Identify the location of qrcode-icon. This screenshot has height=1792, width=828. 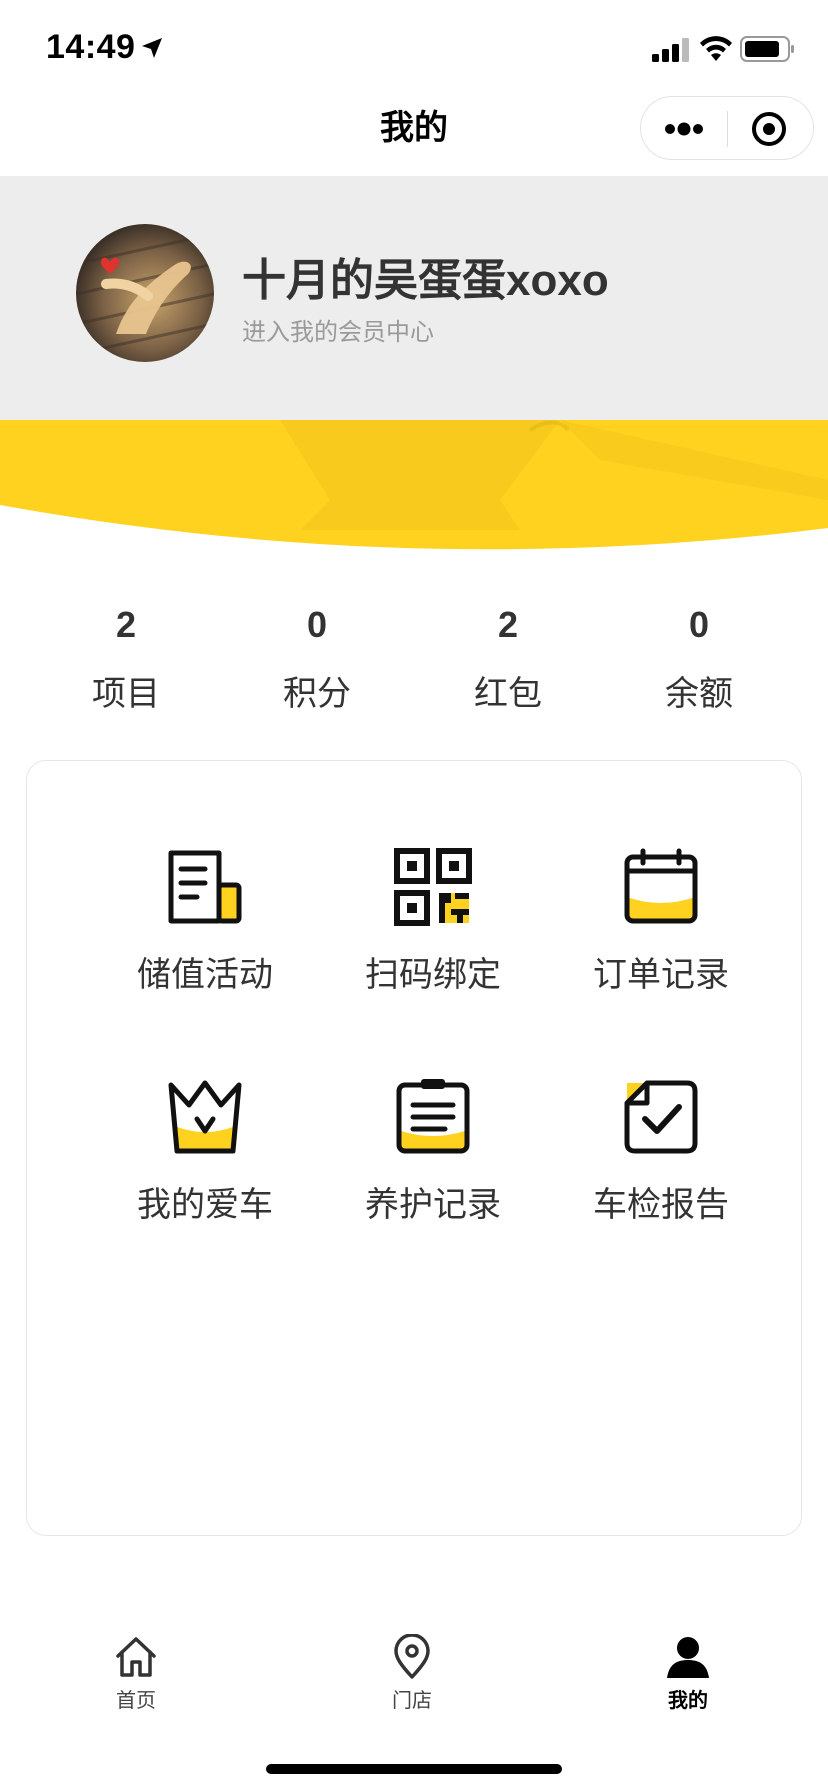
(433, 887).